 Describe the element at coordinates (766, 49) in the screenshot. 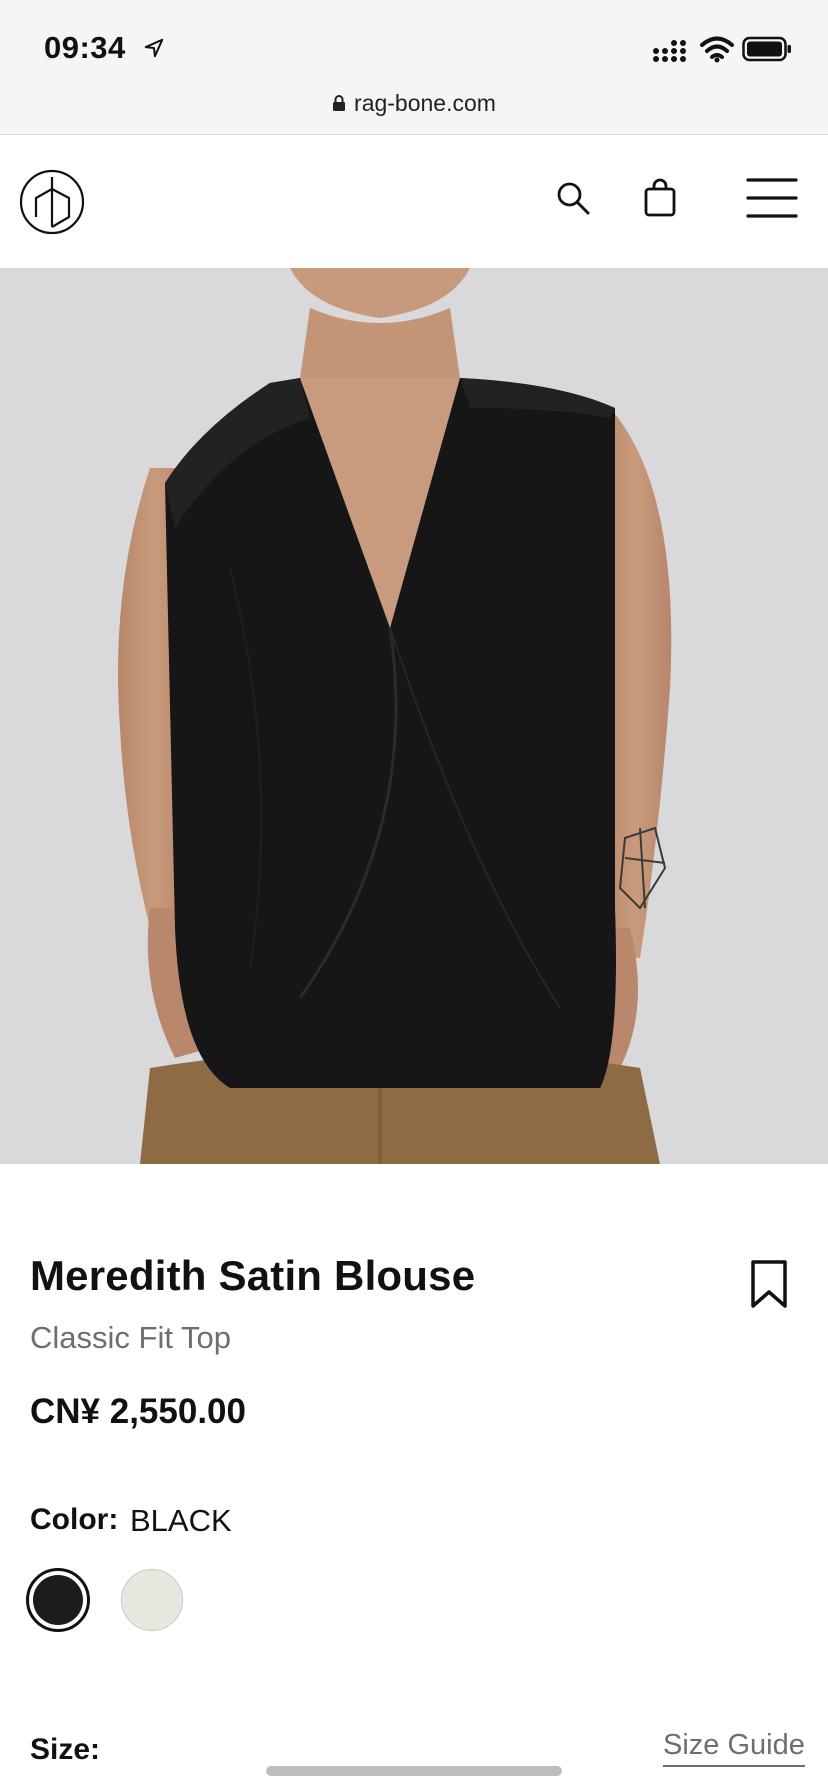

I see `battery-icon` at that location.